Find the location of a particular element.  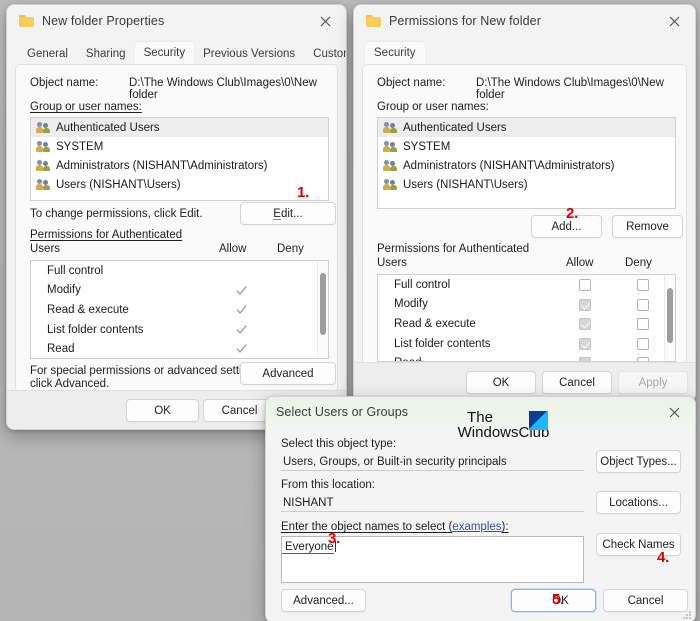

annotation-5: 5. is located at coordinates (558, 599).